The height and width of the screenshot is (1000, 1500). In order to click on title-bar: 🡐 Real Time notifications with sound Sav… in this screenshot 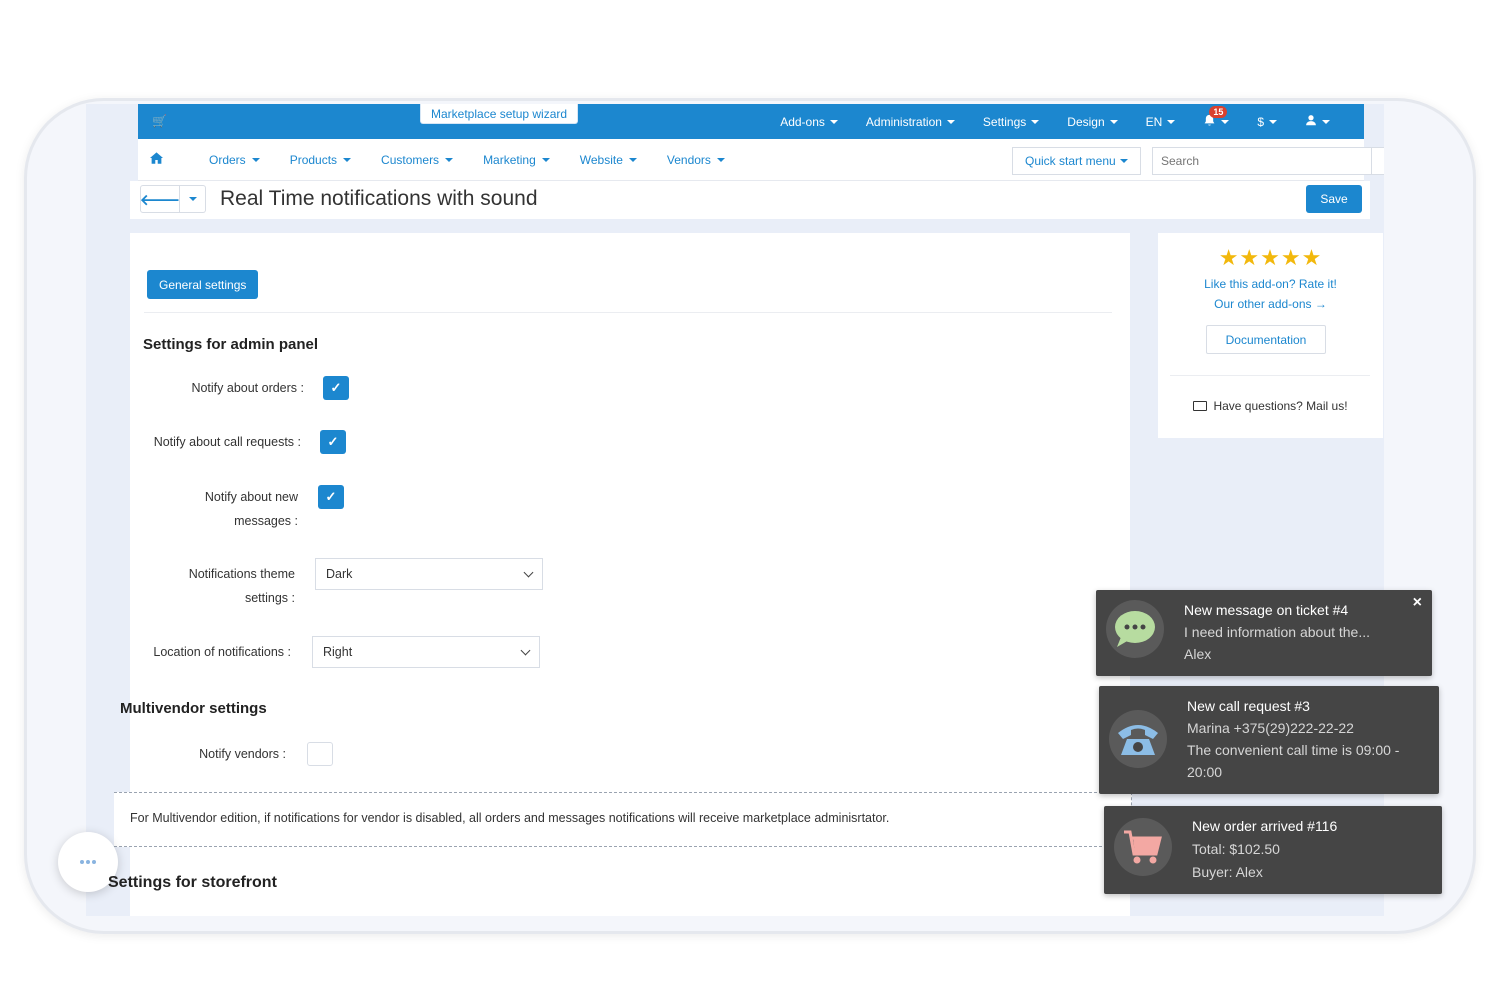, I will do `click(750, 200)`.